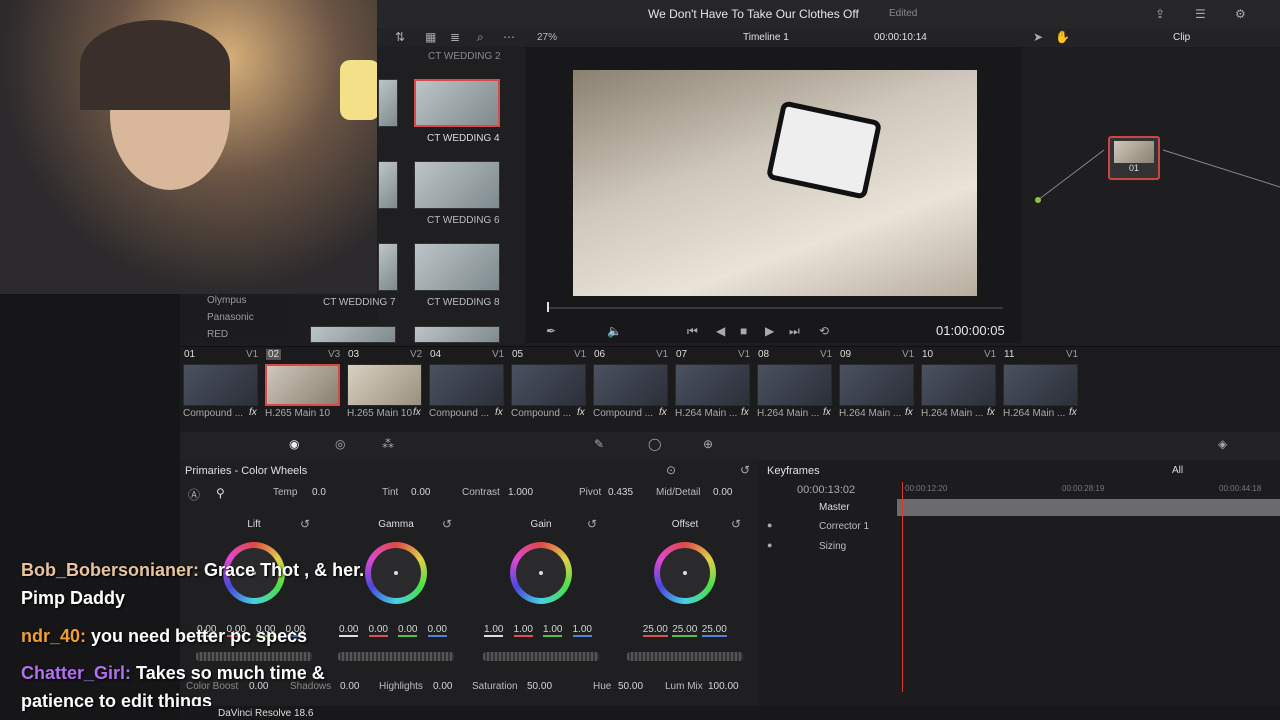  What do you see at coordinates (430, 37) in the screenshot?
I see `grid-view-icon: ▦` at bounding box center [430, 37].